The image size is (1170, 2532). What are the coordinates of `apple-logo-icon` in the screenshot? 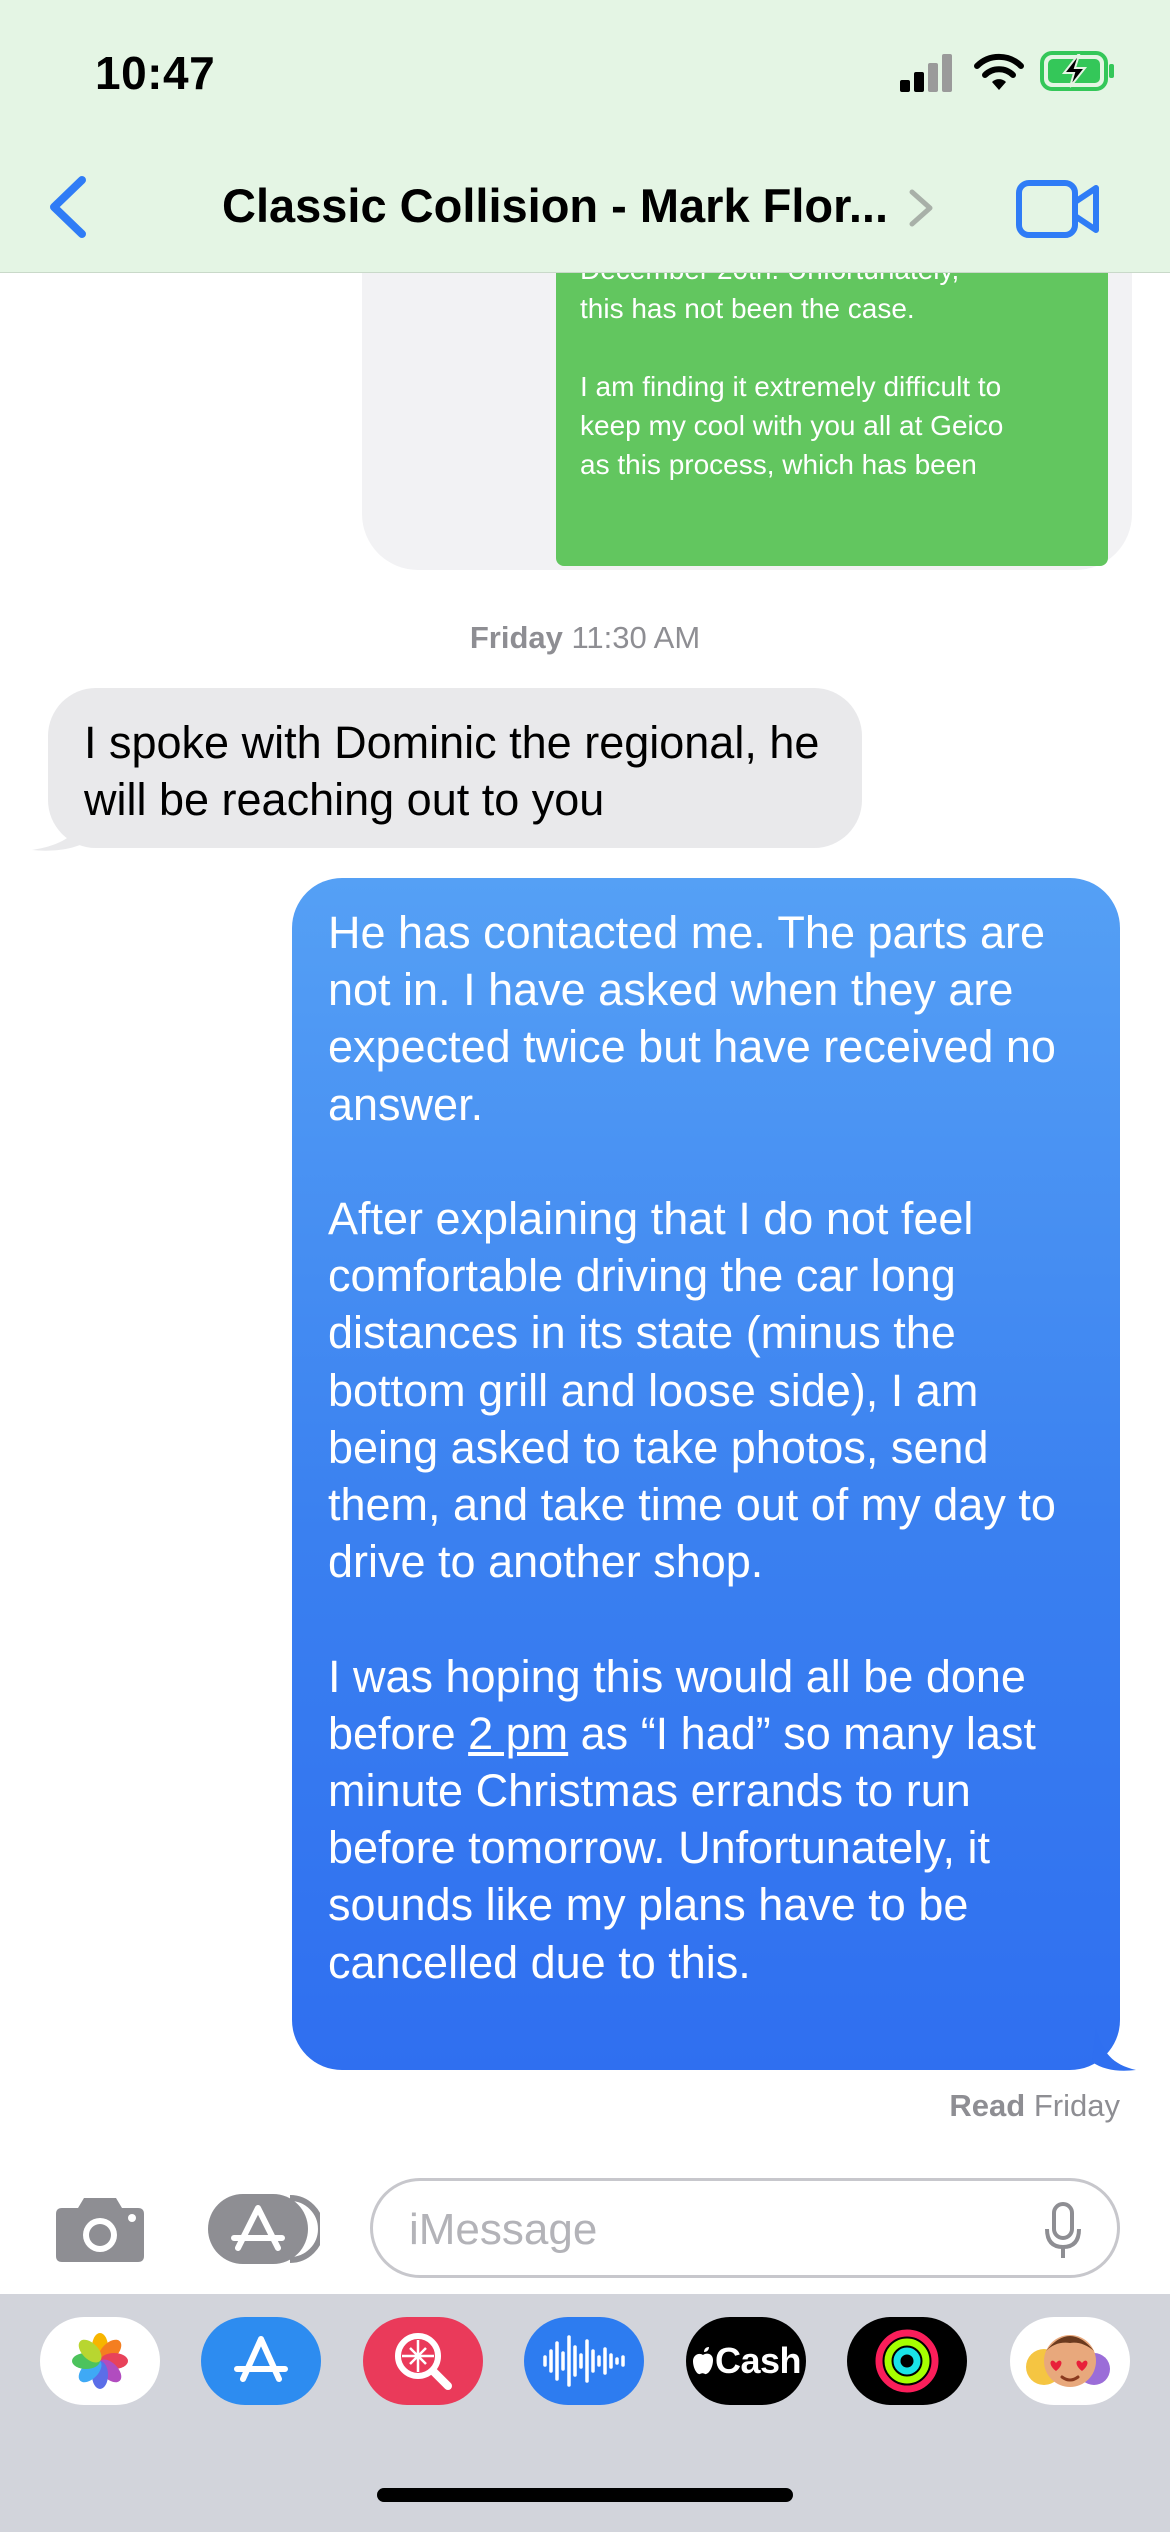 It's located at (702, 2361).